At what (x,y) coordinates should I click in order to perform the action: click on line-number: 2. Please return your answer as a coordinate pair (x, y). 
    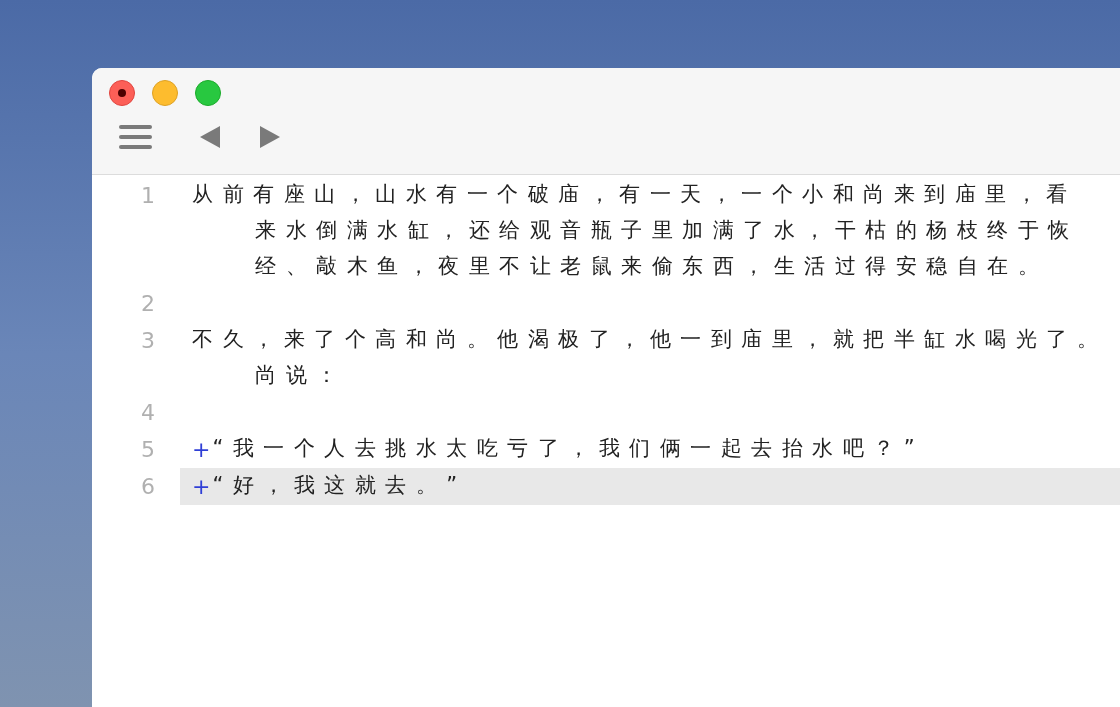
    Looking at the image, I should click on (147, 304).